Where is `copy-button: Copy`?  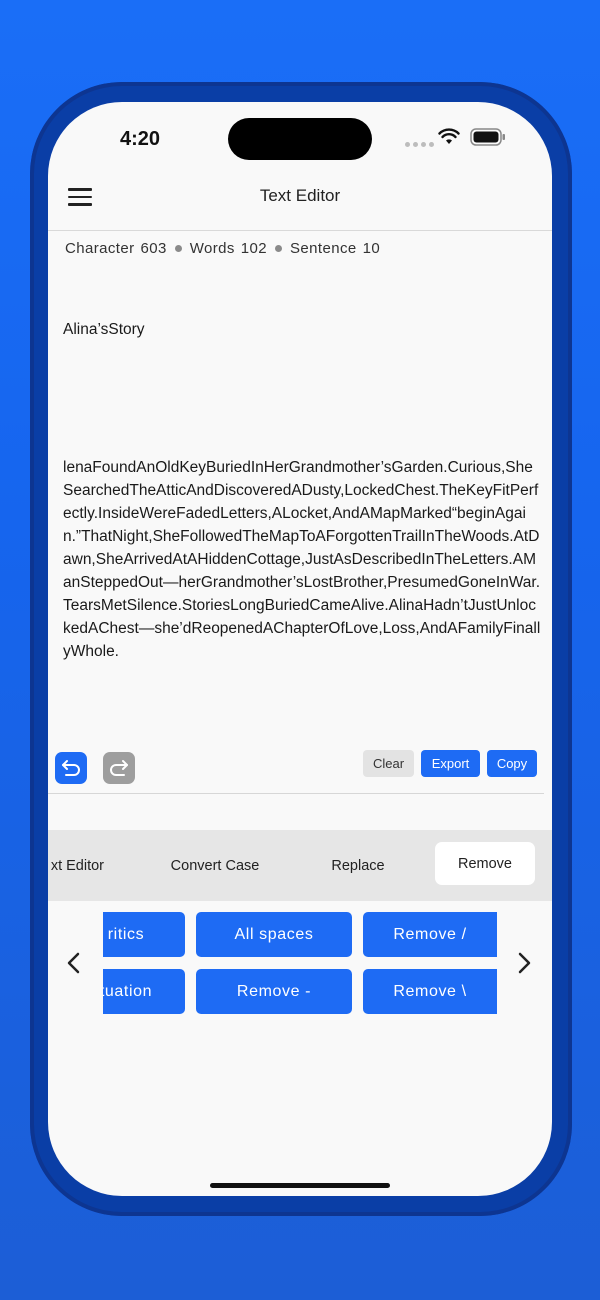 copy-button: Copy is located at coordinates (512, 763).